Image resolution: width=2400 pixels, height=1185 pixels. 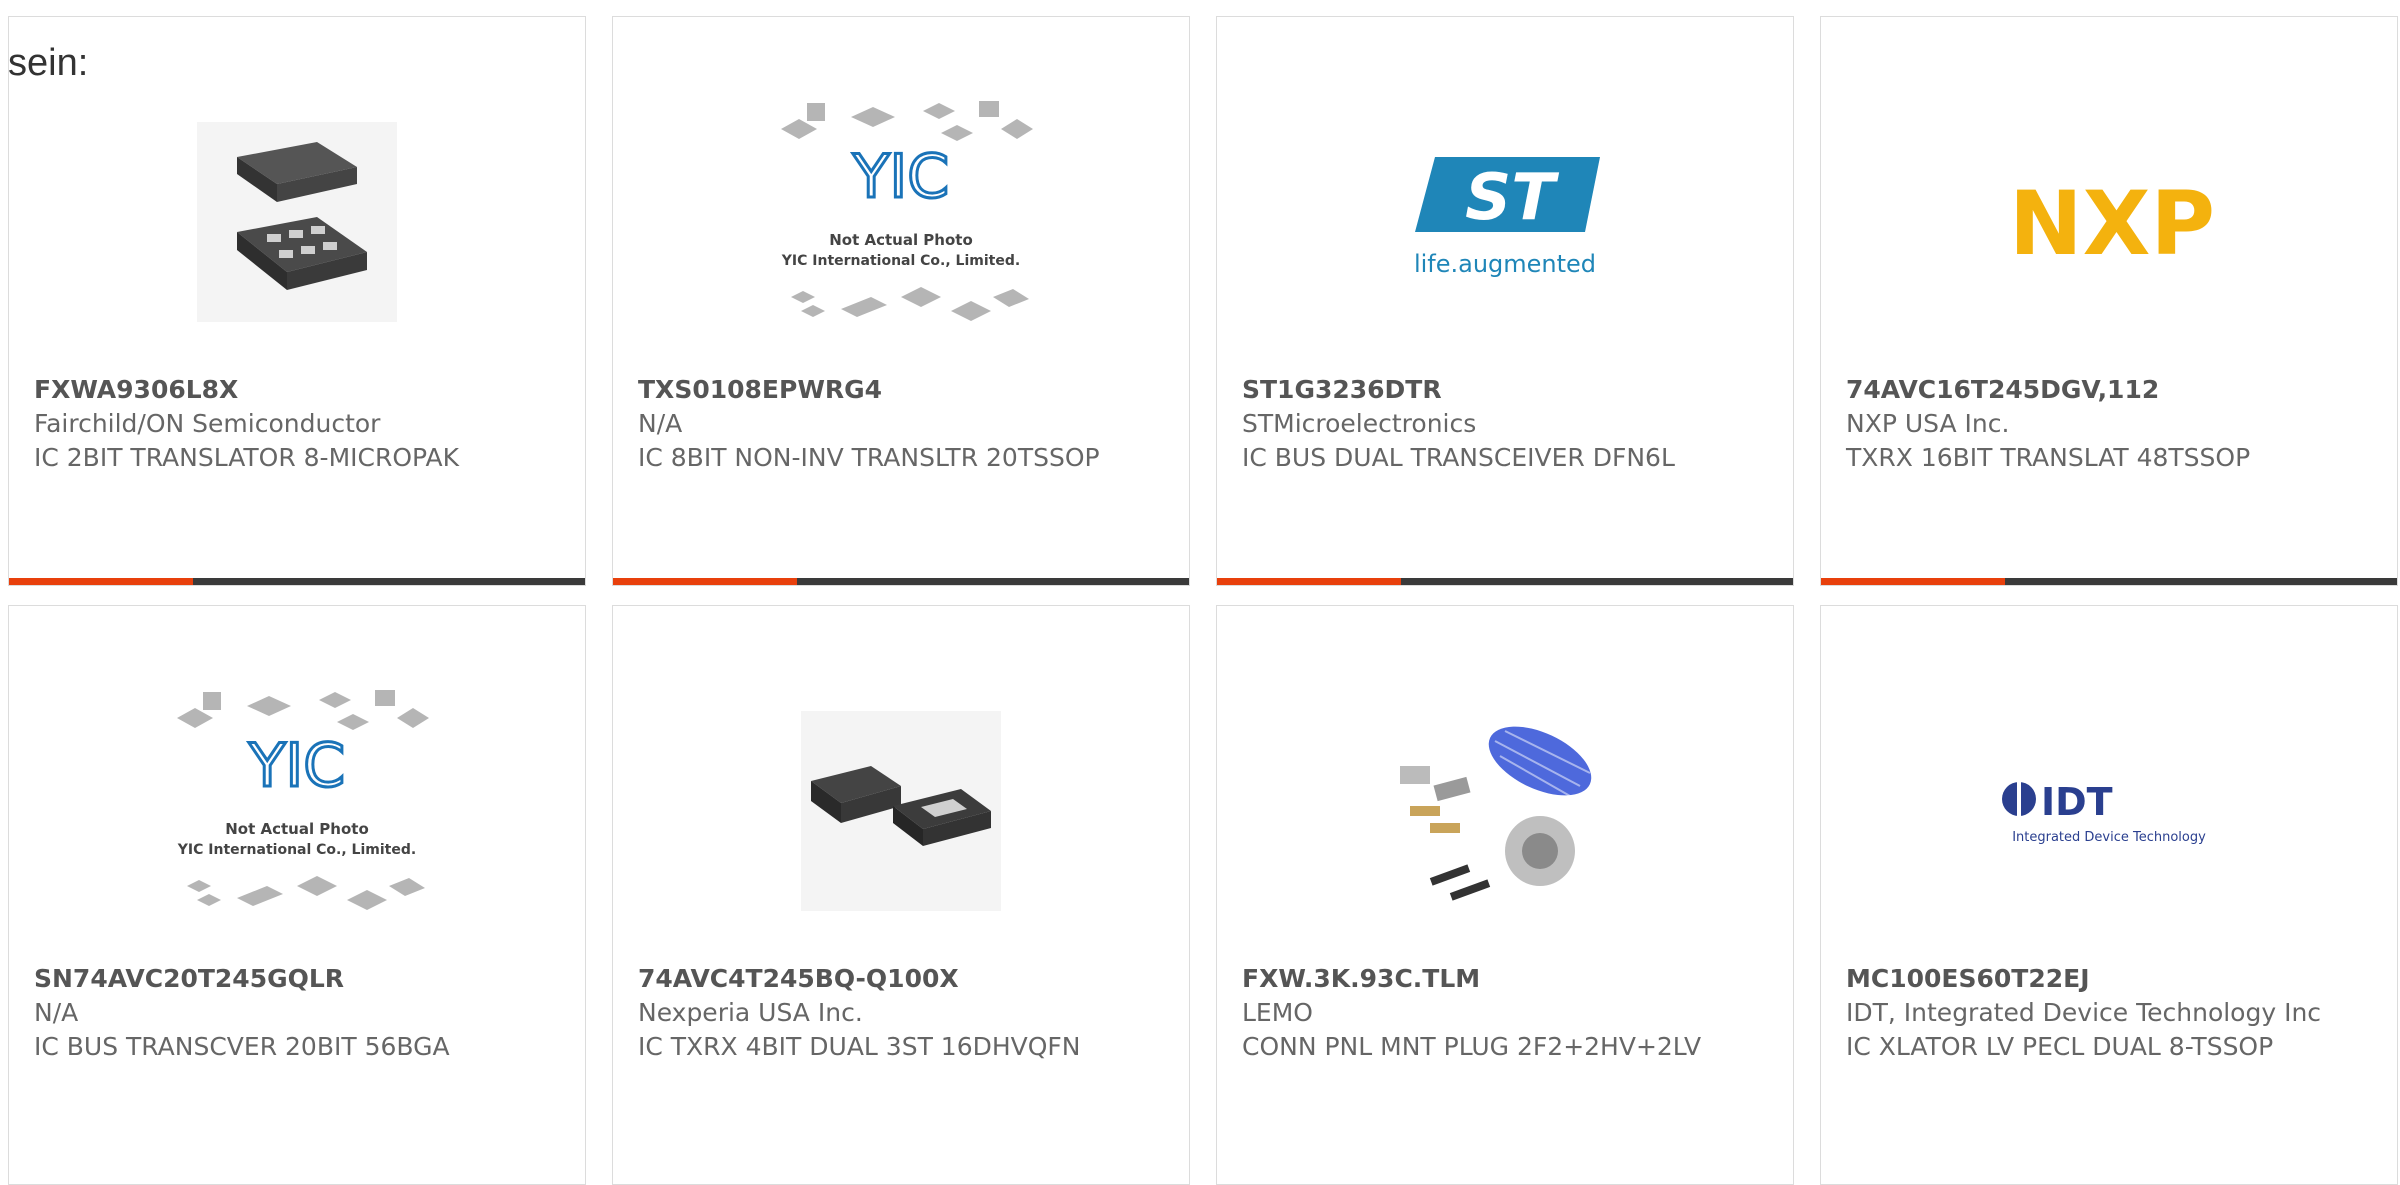 I want to click on idt-logo-image: IDT Integrated Device Technology, so click(x=2104, y=812).